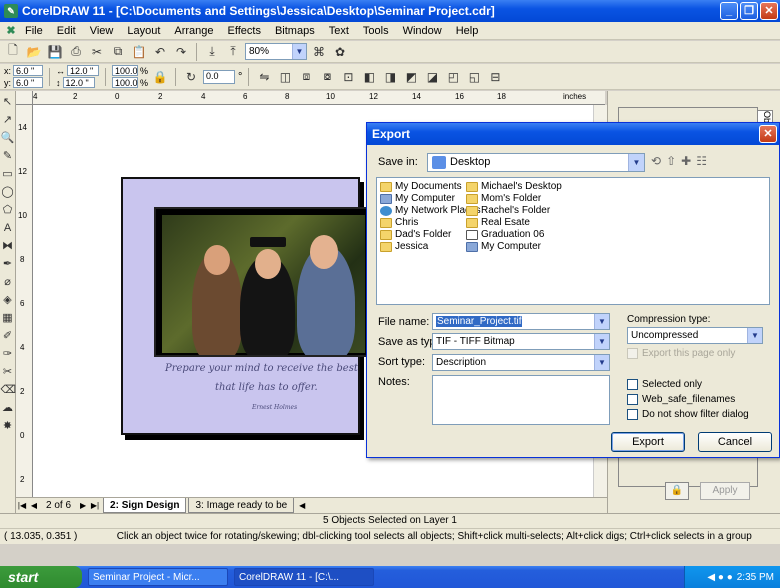  What do you see at coordinates (656, 161) in the screenshot?
I see `back-icon: ⟲` at bounding box center [656, 161].